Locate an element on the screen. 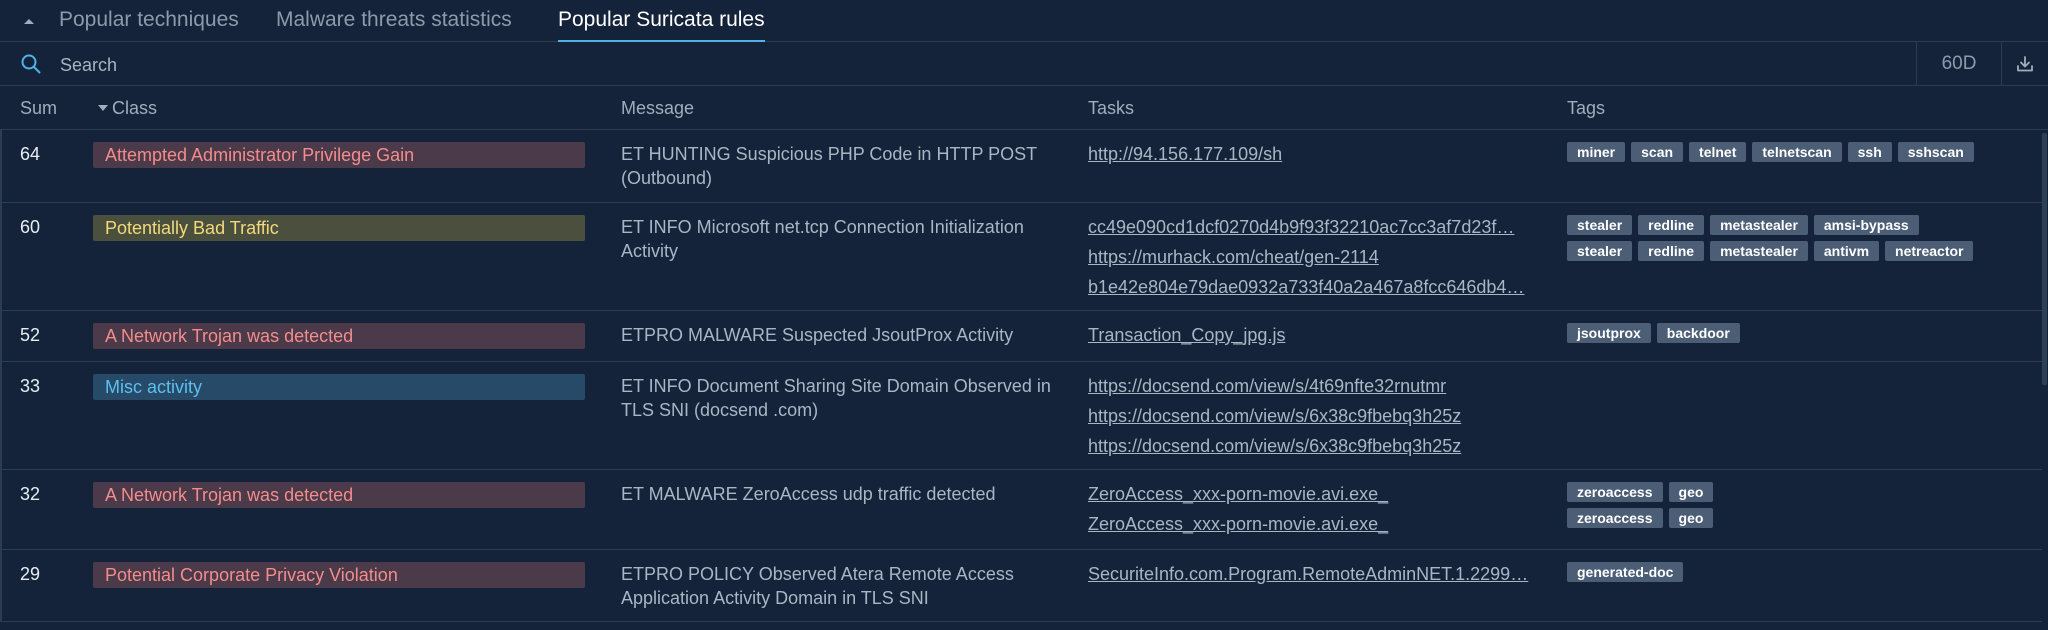 The height and width of the screenshot is (630, 2048). tag-chip: netreactor is located at coordinates (1929, 251).